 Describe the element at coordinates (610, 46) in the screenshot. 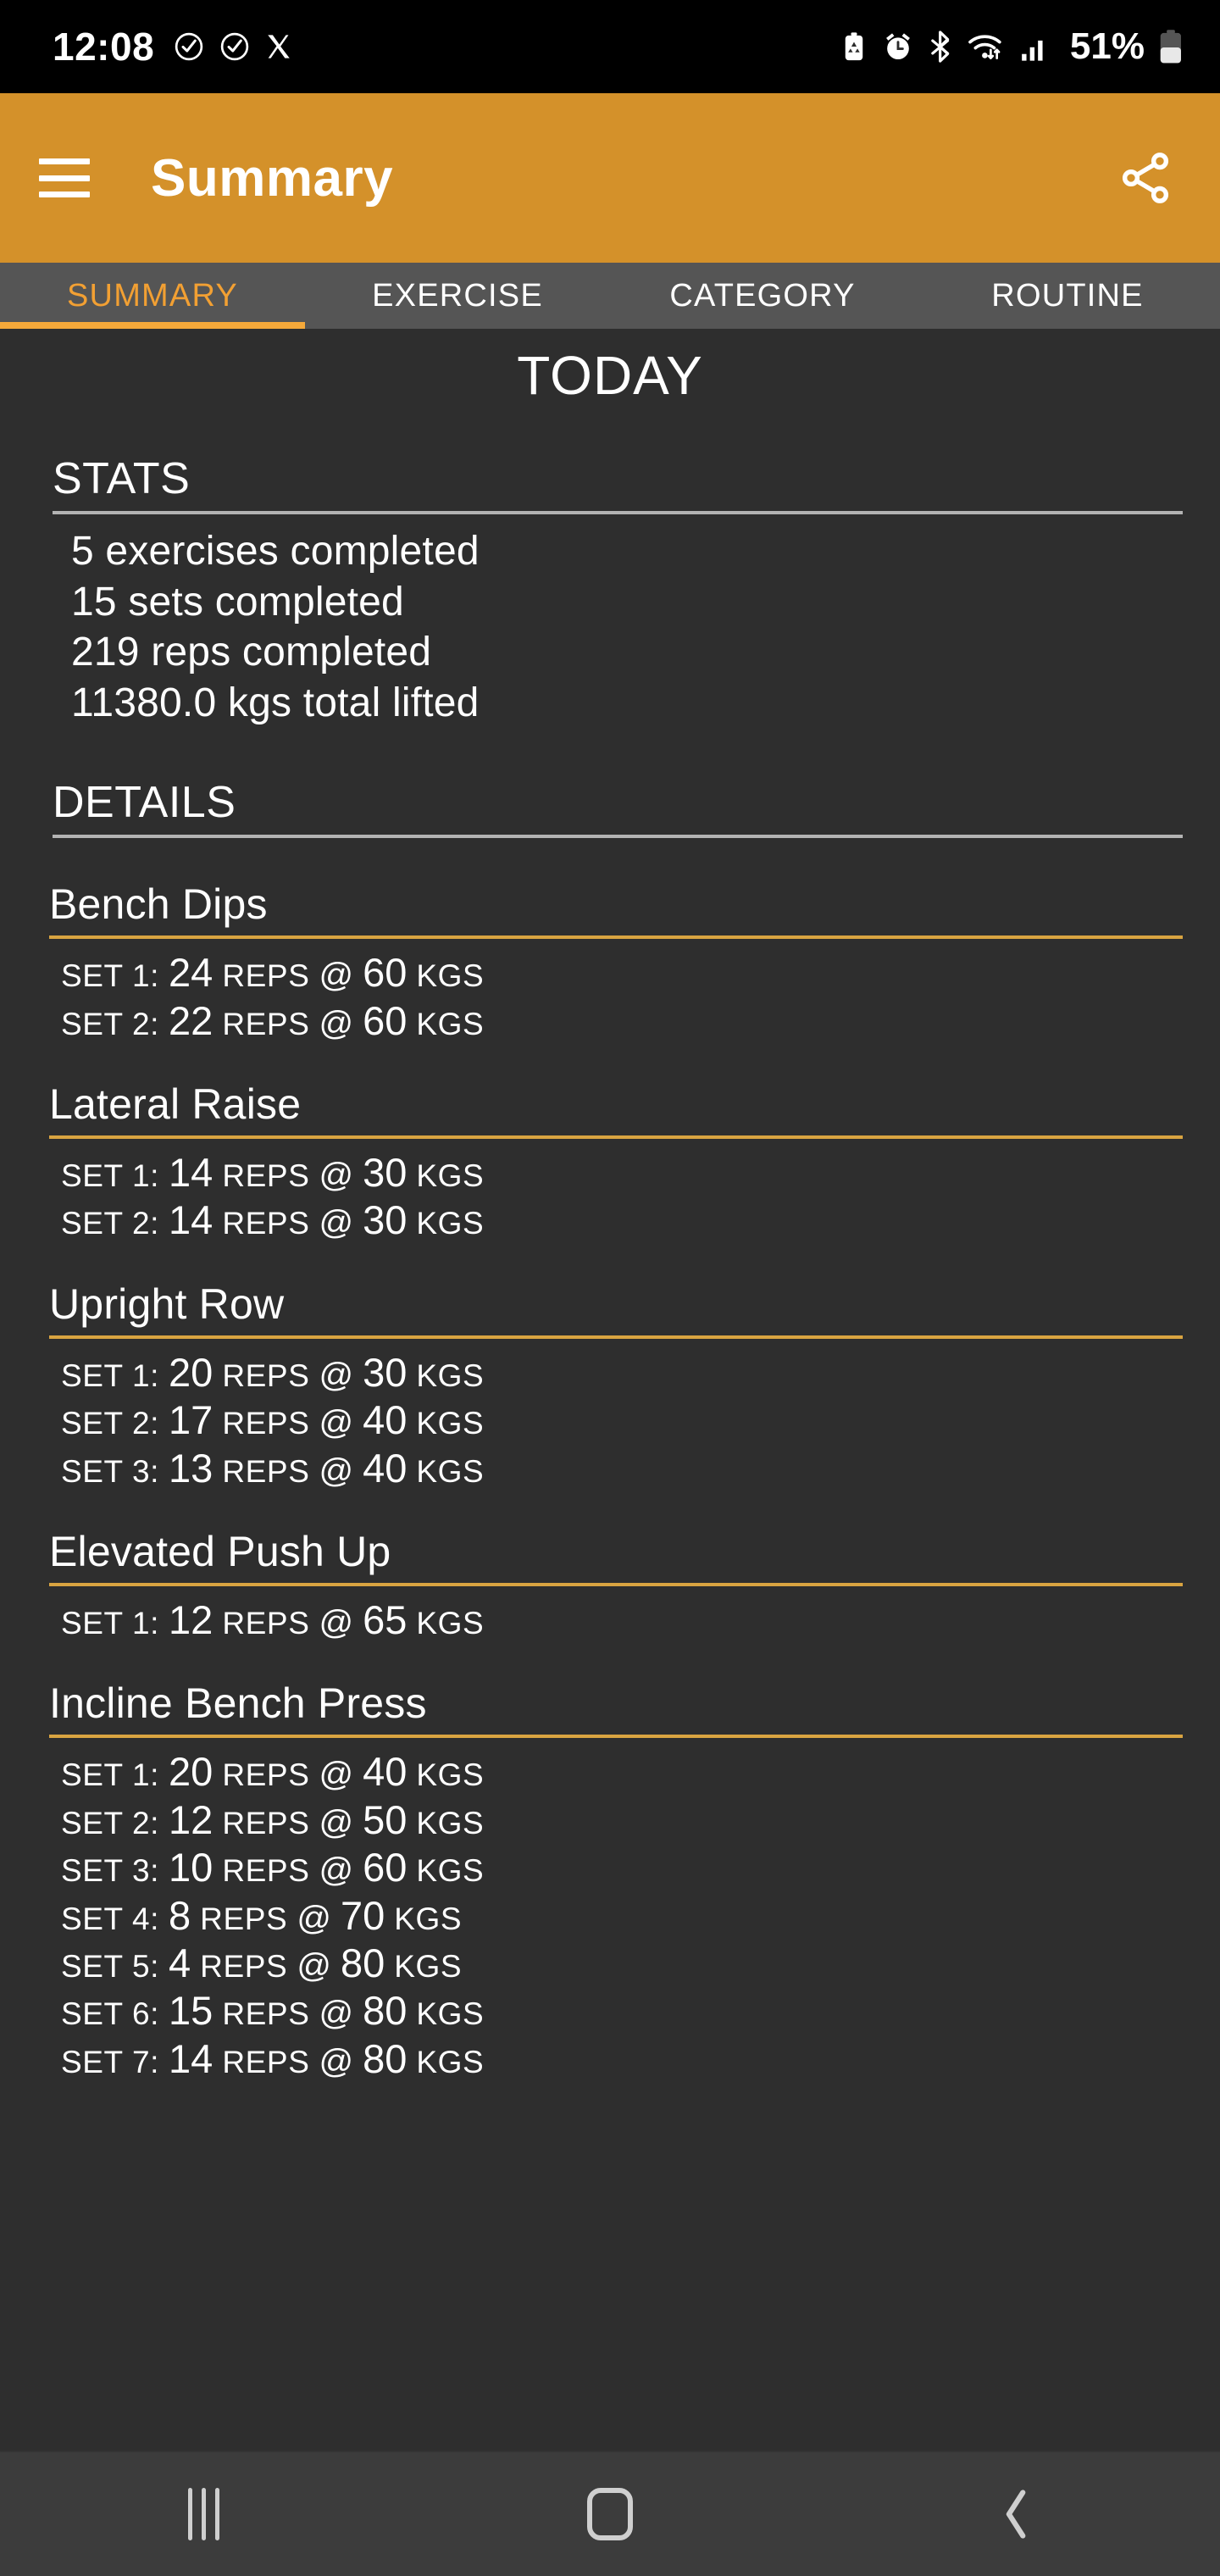

I see `status-bar: 12:08 51%` at that location.